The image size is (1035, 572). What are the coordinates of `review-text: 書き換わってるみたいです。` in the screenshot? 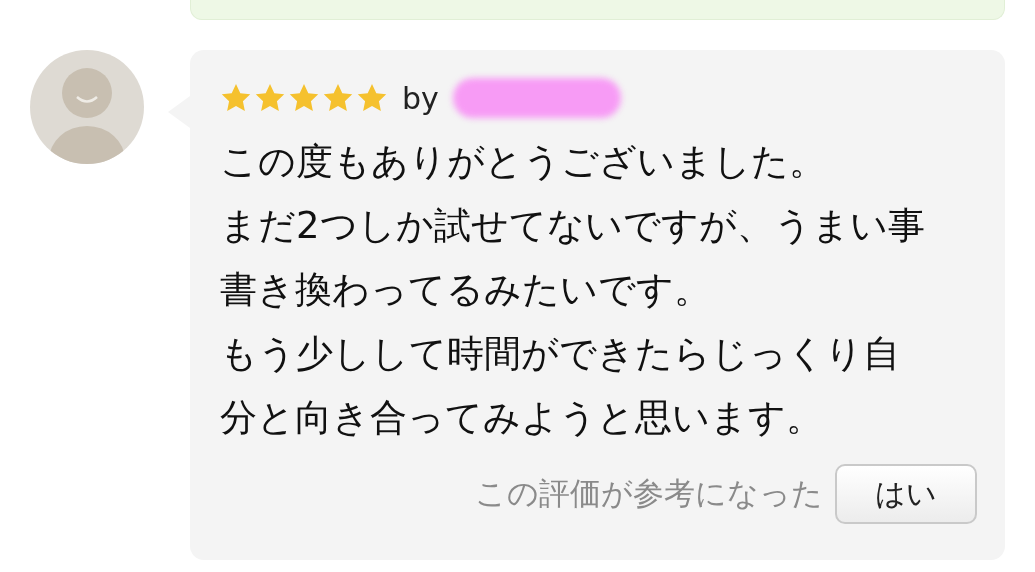 It's located at (465, 290).